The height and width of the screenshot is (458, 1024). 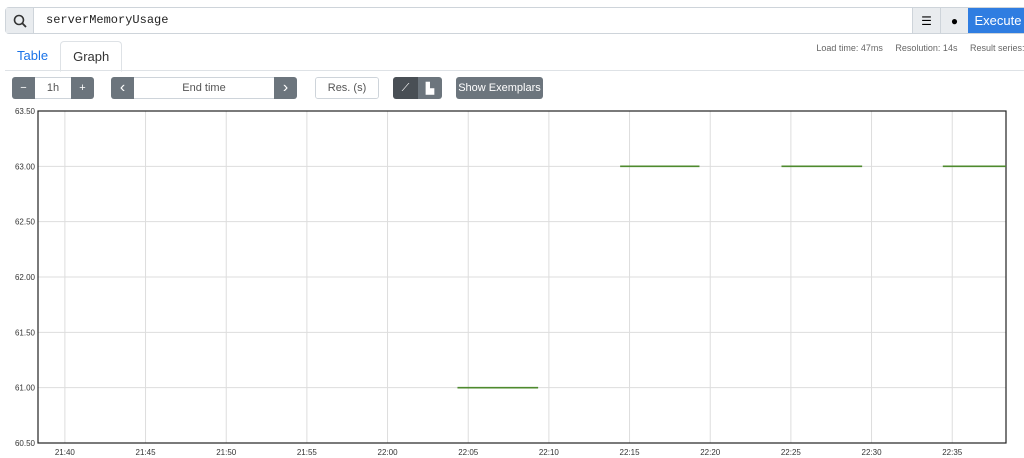 What do you see at coordinates (226, 452) in the screenshot?
I see `x-tick-label: 21:50` at bounding box center [226, 452].